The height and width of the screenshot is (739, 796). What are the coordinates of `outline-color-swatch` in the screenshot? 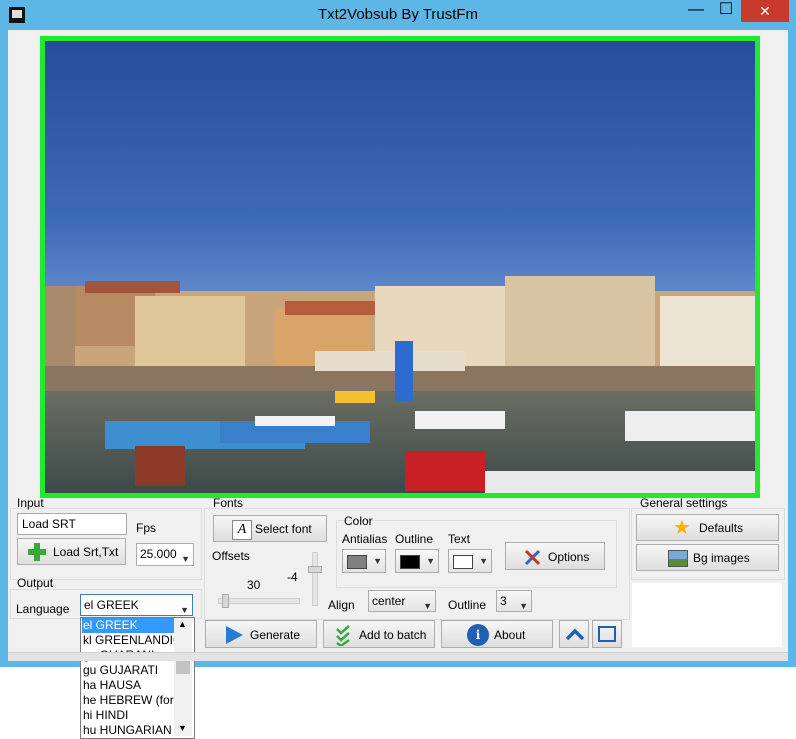 It's located at (410, 562).